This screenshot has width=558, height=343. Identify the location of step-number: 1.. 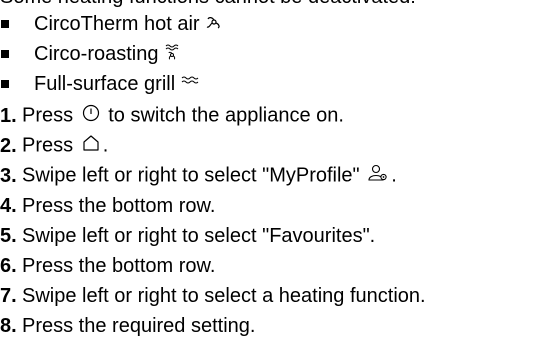
(8, 115).